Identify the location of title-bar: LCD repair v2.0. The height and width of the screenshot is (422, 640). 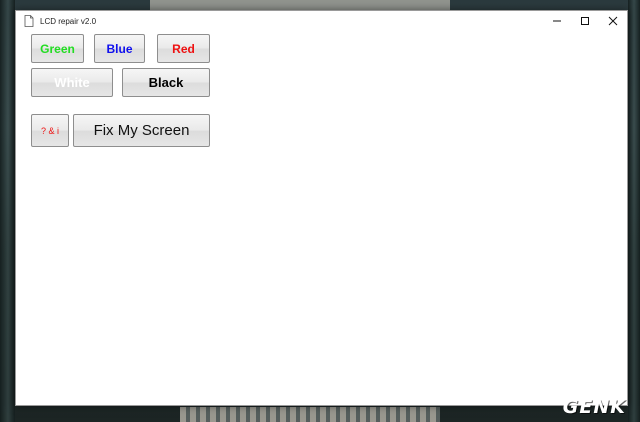
(321, 21).